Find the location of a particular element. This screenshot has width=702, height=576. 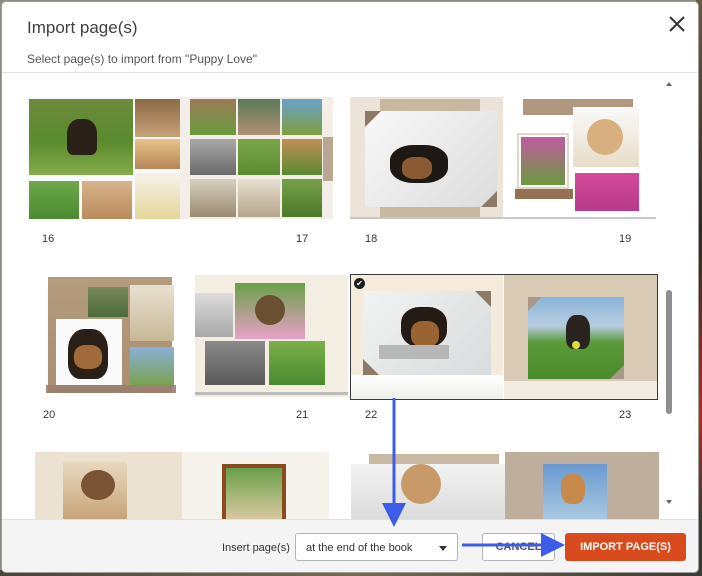

spread-22-23: ✔ is located at coordinates (504, 337).